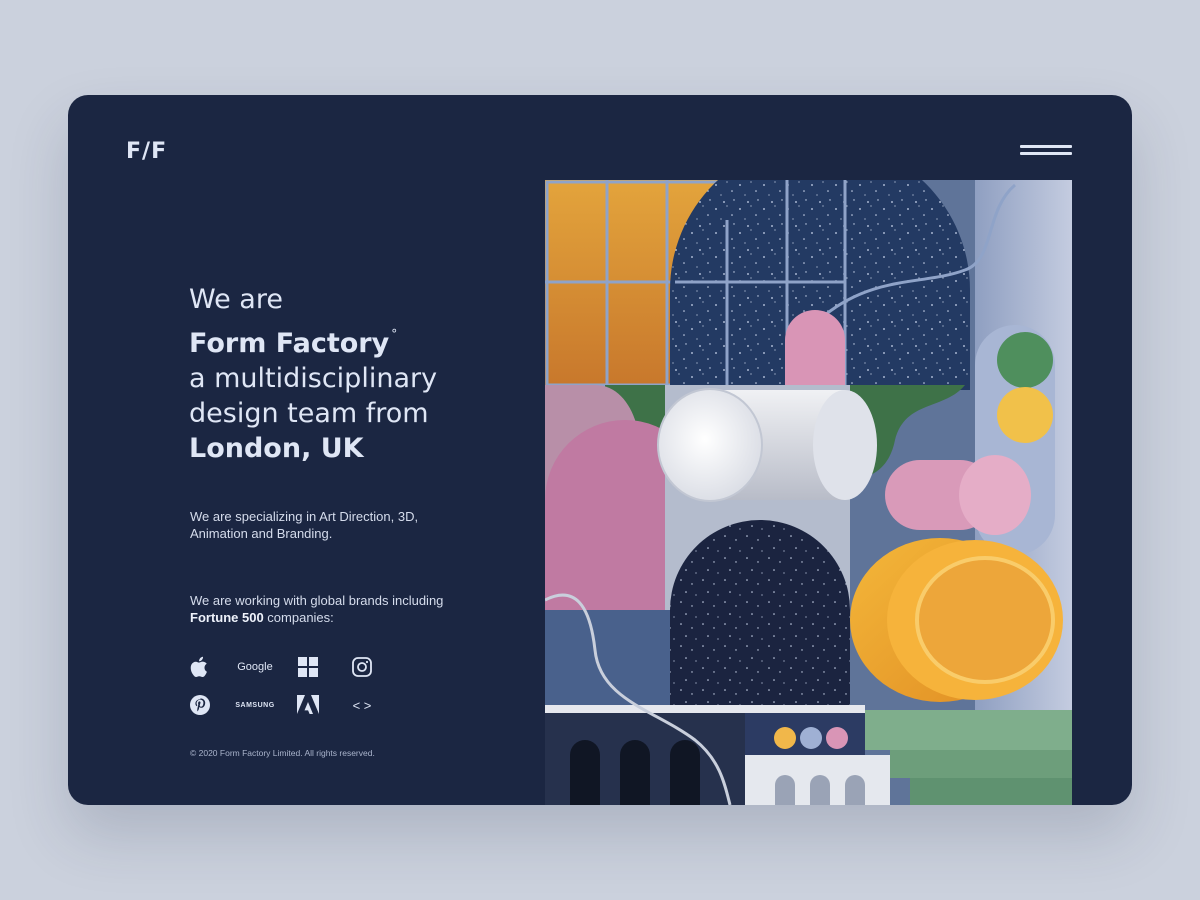 Image resolution: width=1200 pixels, height=900 pixels. What do you see at coordinates (635, 772) in the screenshot?
I see `dark-arches` at bounding box center [635, 772].